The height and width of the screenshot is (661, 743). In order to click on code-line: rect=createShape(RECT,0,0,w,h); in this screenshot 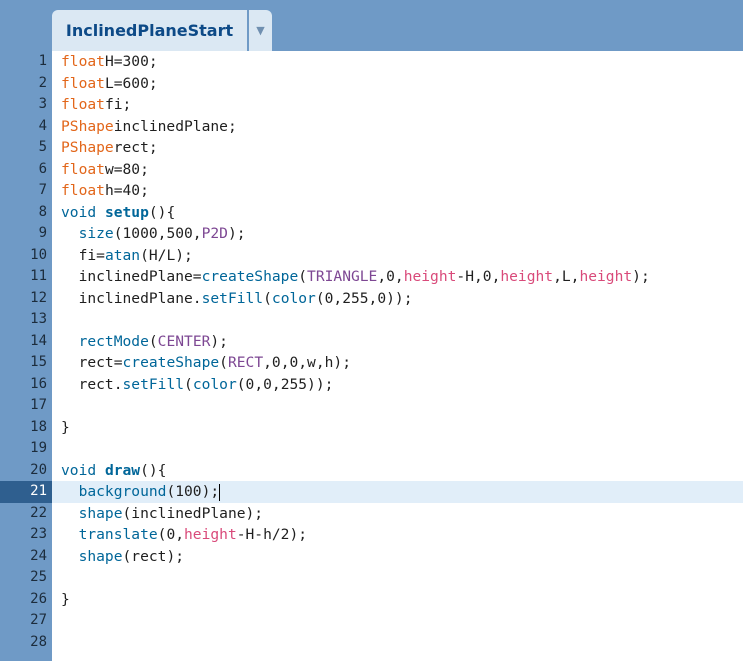, I will do `click(401, 363)`.